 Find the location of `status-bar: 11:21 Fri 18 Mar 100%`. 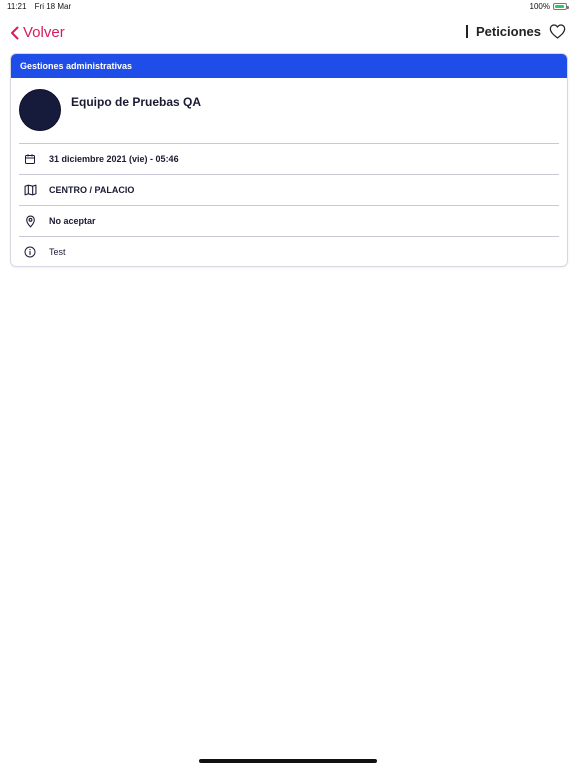

status-bar: 11:21 Fri 18 Mar 100% is located at coordinates (288, 7).